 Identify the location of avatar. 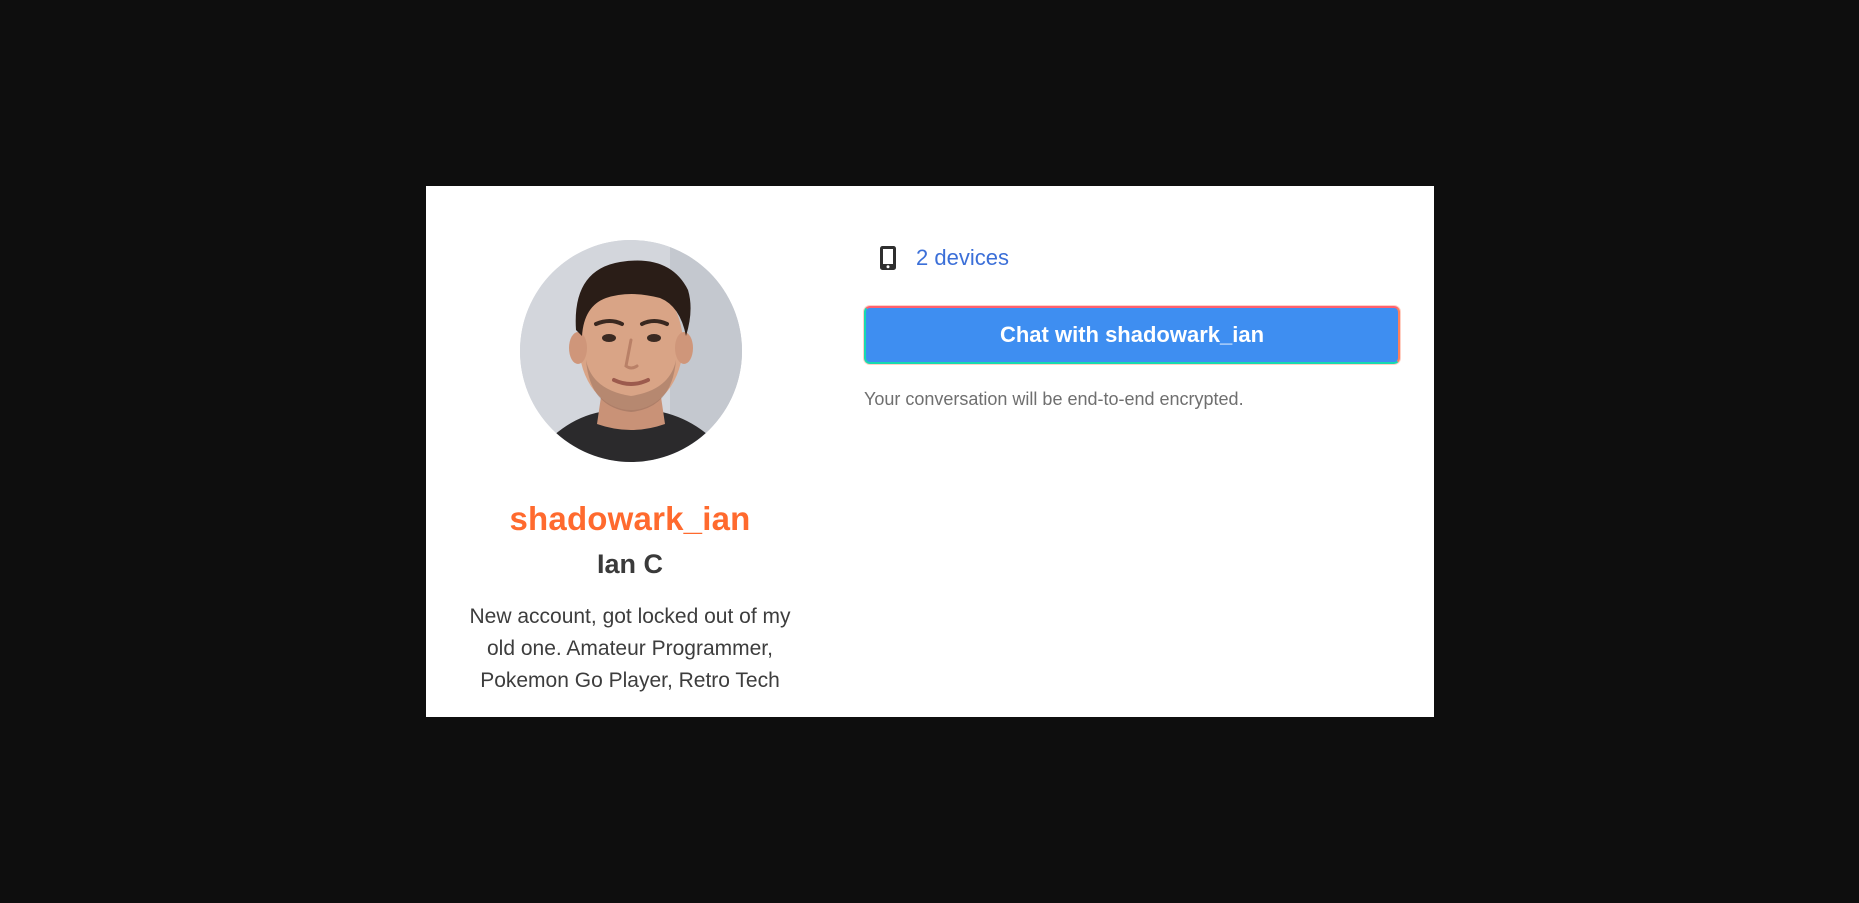
(631, 351).